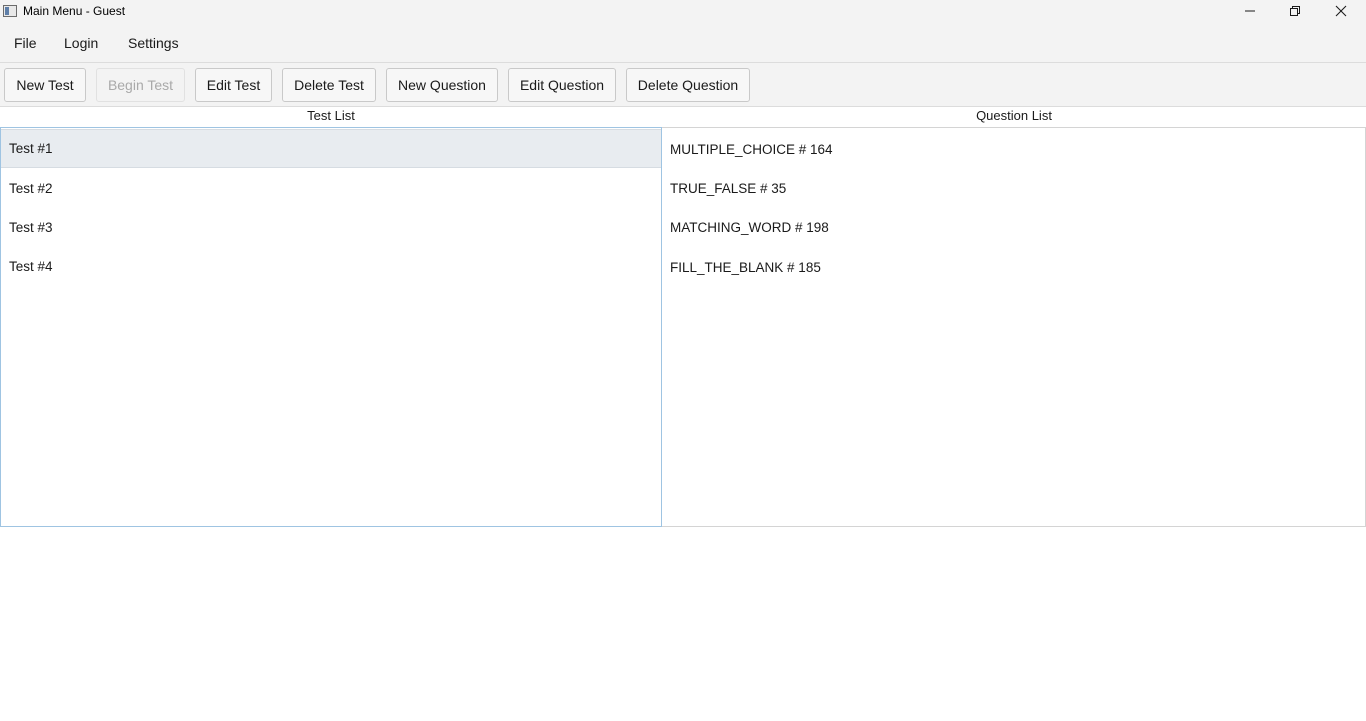 Image resolution: width=1366 pixels, height=721 pixels. Describe the element at coordinates (74, 11) in the screenshot. I see `window-title: Main Menu - Guest` at that location.